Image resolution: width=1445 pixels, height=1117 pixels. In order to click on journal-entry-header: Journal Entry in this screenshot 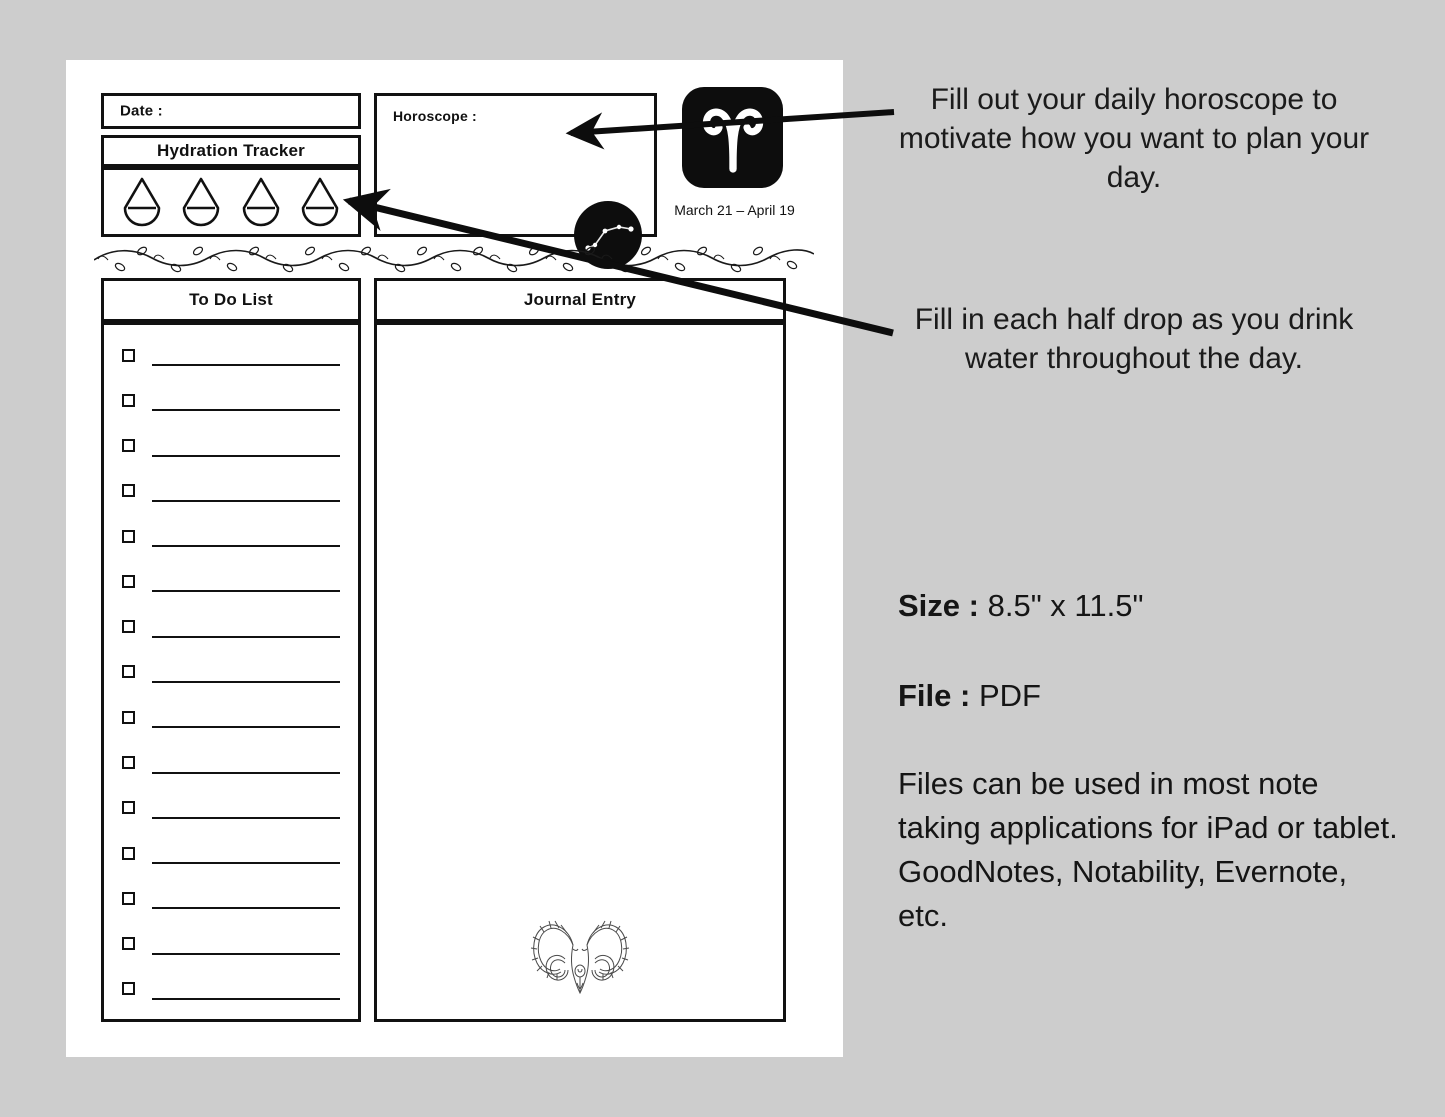, I will do `click(580, 300)`.